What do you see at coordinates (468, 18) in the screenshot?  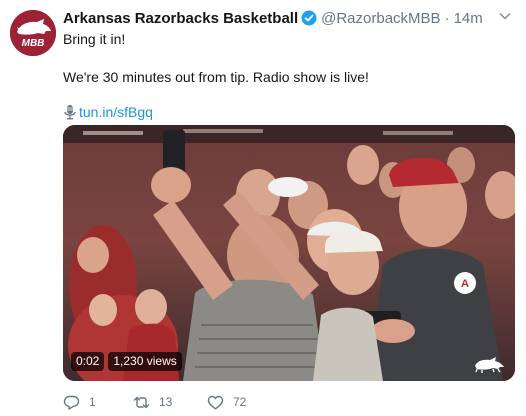 I see `timestamp: 14m` at bounding box center [468, 18].